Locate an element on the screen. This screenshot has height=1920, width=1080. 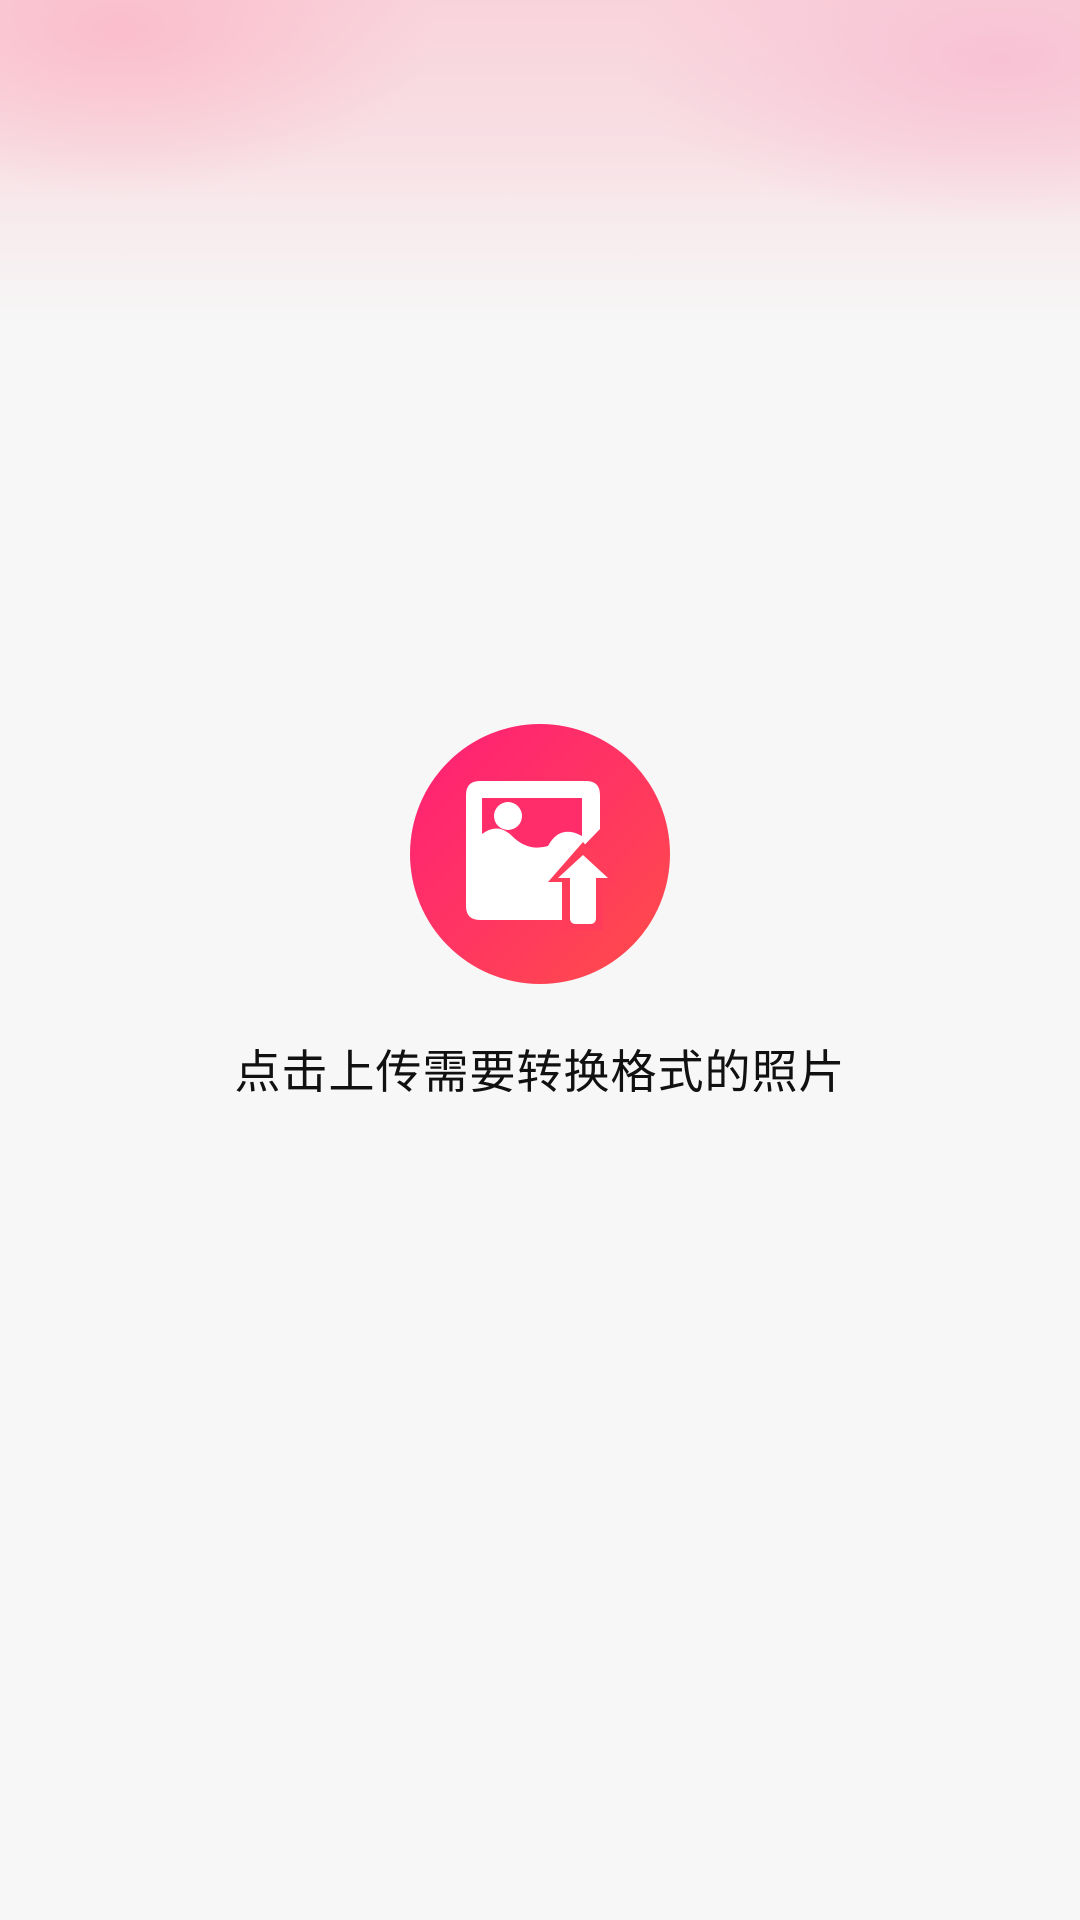
image-upload-icon is located at coordinates (542, 855).